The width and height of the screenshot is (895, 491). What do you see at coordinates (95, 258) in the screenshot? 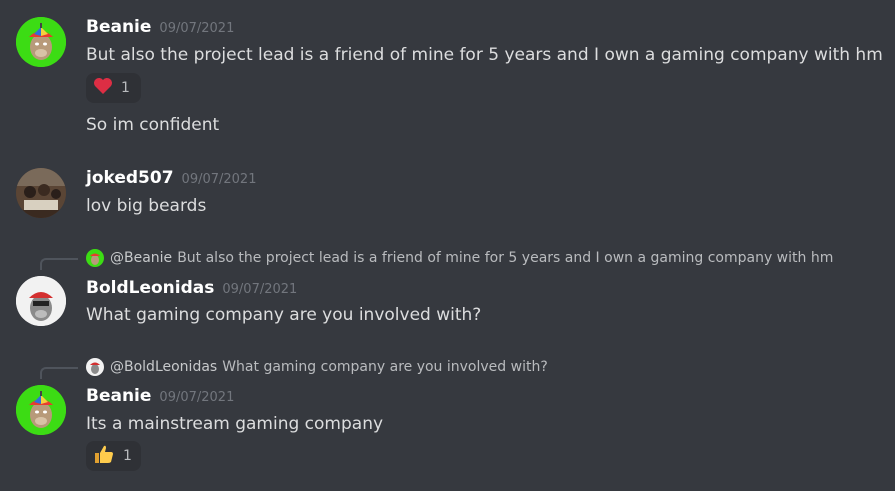
I see `beanie-mini-avatar` at bounding box center [95, 258].